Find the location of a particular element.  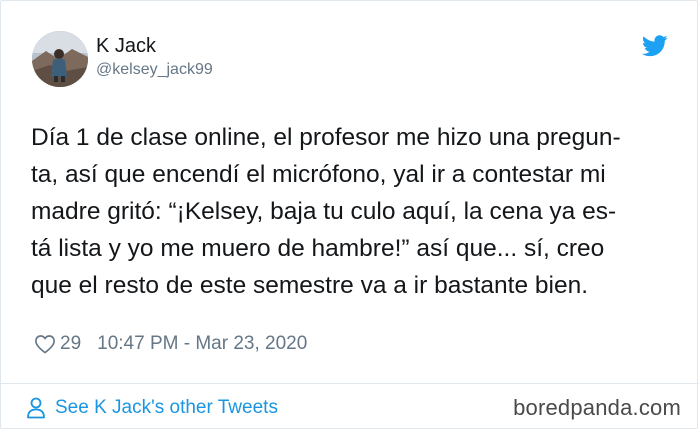

avatar-image is located at coordinates (60, 59).